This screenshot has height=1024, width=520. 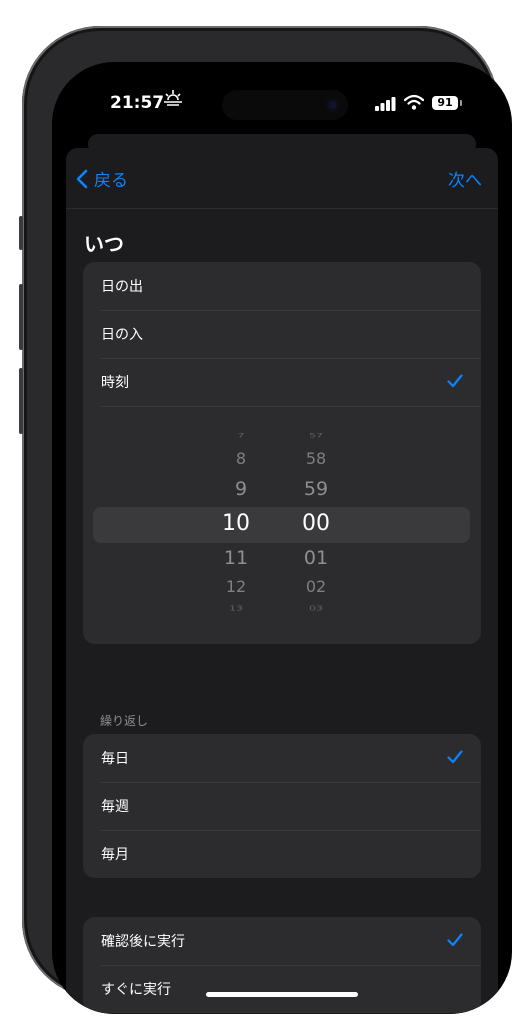 I want to click on chevron-left-icon, so click(x=82, y=178).